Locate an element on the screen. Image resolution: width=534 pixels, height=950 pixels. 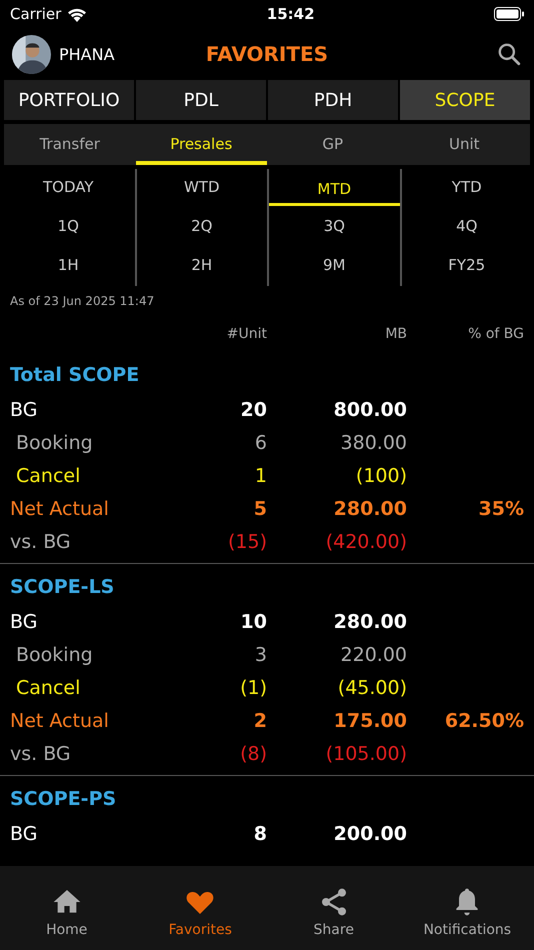
search-icon is located at coordinates (509, 54).